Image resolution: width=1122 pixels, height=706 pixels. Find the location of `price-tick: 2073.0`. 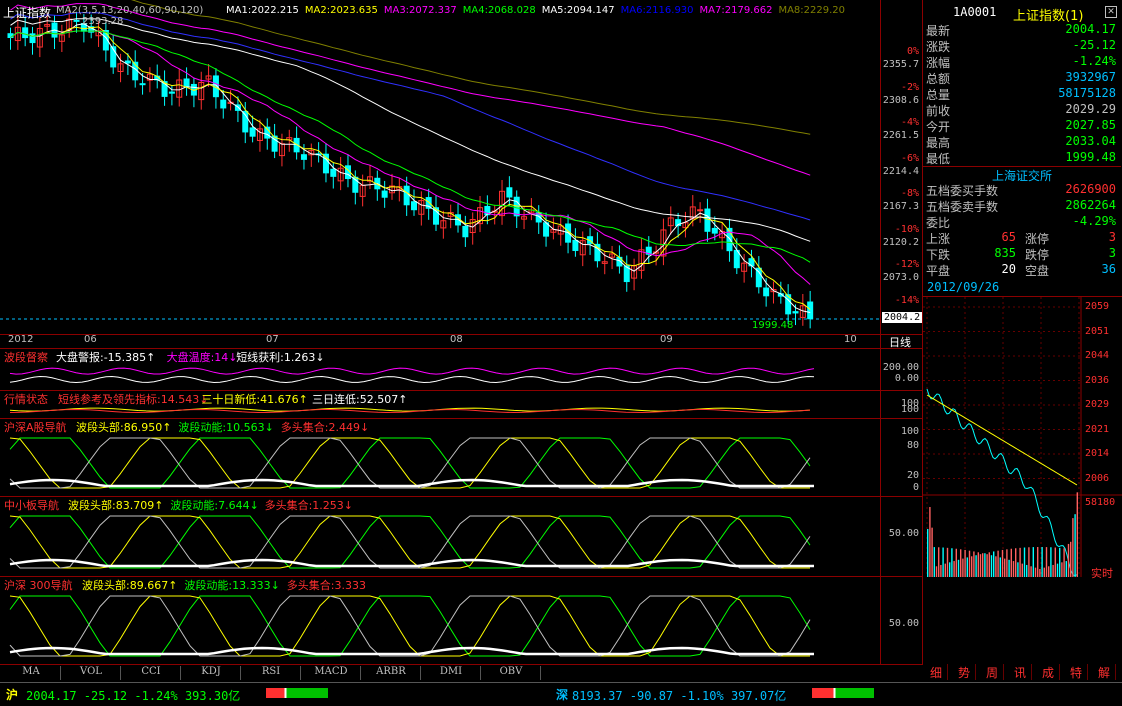

price-tick: 2073.0 is located at coordinates (900, 277).